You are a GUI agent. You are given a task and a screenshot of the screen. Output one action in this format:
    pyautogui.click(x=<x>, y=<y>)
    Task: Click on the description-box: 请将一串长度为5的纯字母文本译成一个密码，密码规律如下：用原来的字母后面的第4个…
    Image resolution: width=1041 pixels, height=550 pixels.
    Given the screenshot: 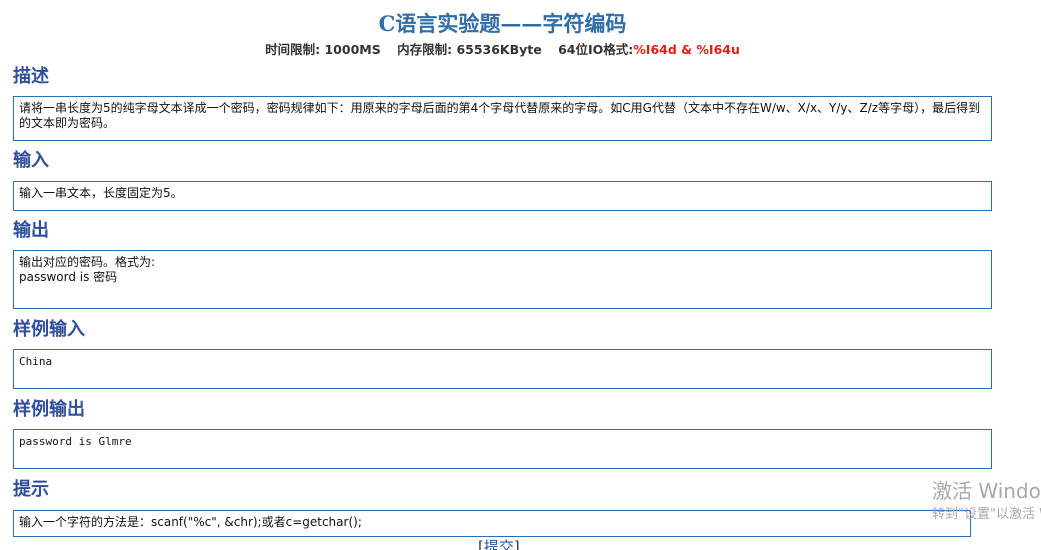 What is the action you would take?
    pyautogui.click(x=502, y=118)
    